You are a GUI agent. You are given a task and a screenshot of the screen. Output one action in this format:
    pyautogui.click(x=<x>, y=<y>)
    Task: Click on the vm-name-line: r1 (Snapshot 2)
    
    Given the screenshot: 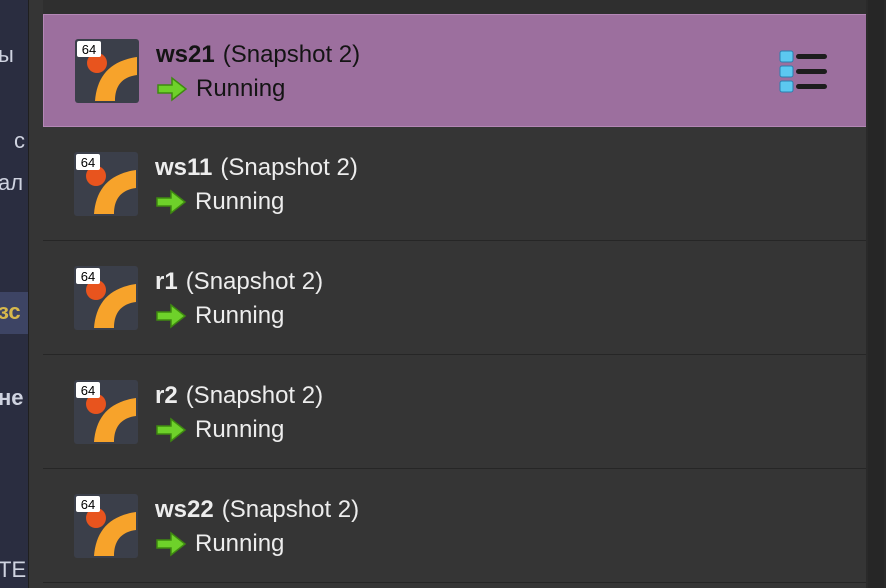 What is the action you would take?
    pyautogui.click(x=239, y=282)
    